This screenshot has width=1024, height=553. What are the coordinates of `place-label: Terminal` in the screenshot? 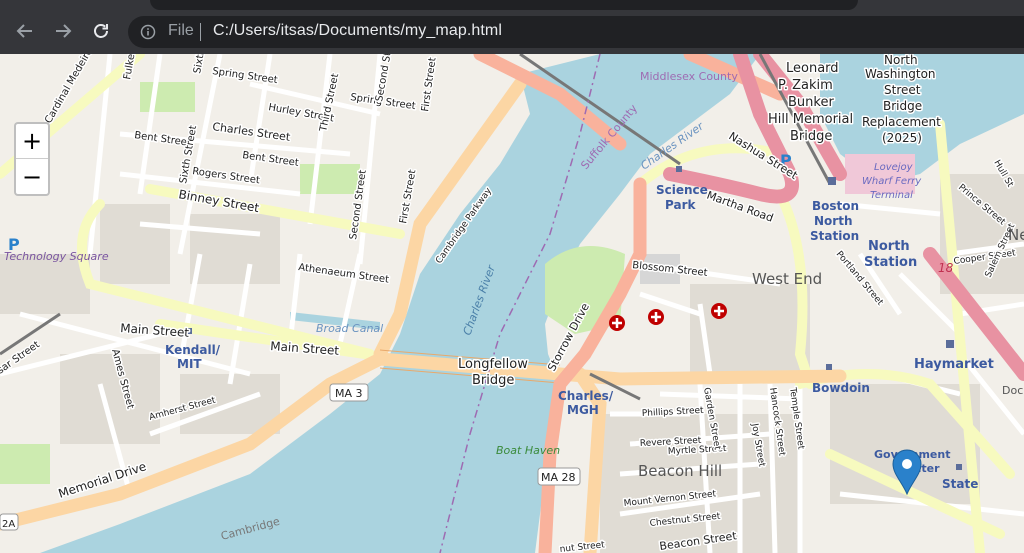 It's located at (891, 195).